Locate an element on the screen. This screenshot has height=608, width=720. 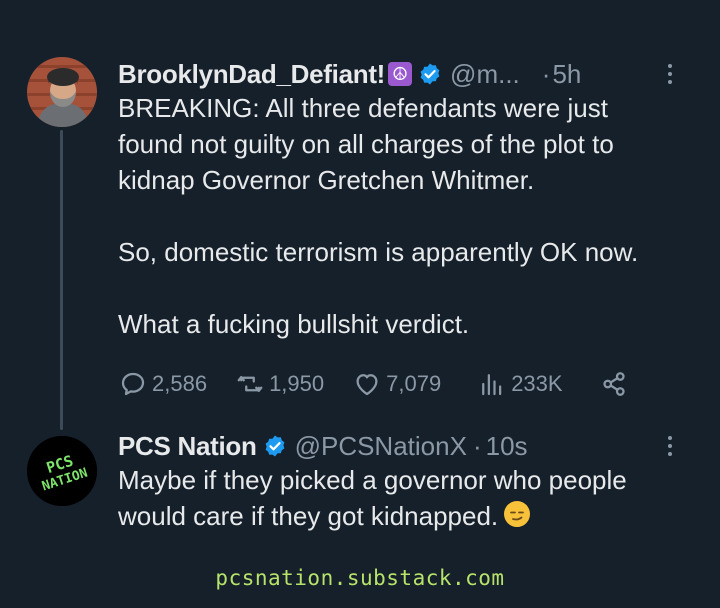
avatar: PCS NATION is located at coordinates (62, 471).